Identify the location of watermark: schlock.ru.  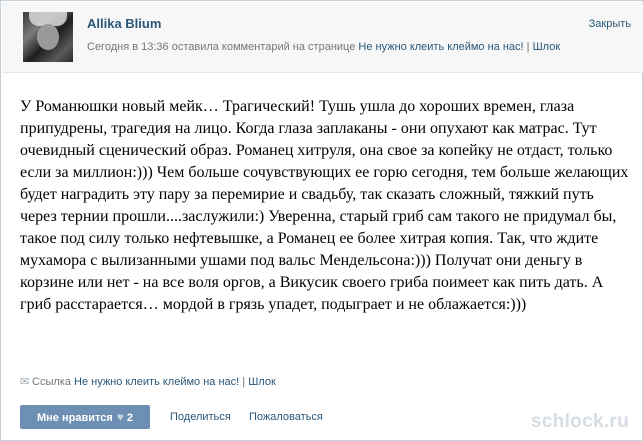
(579, 421).